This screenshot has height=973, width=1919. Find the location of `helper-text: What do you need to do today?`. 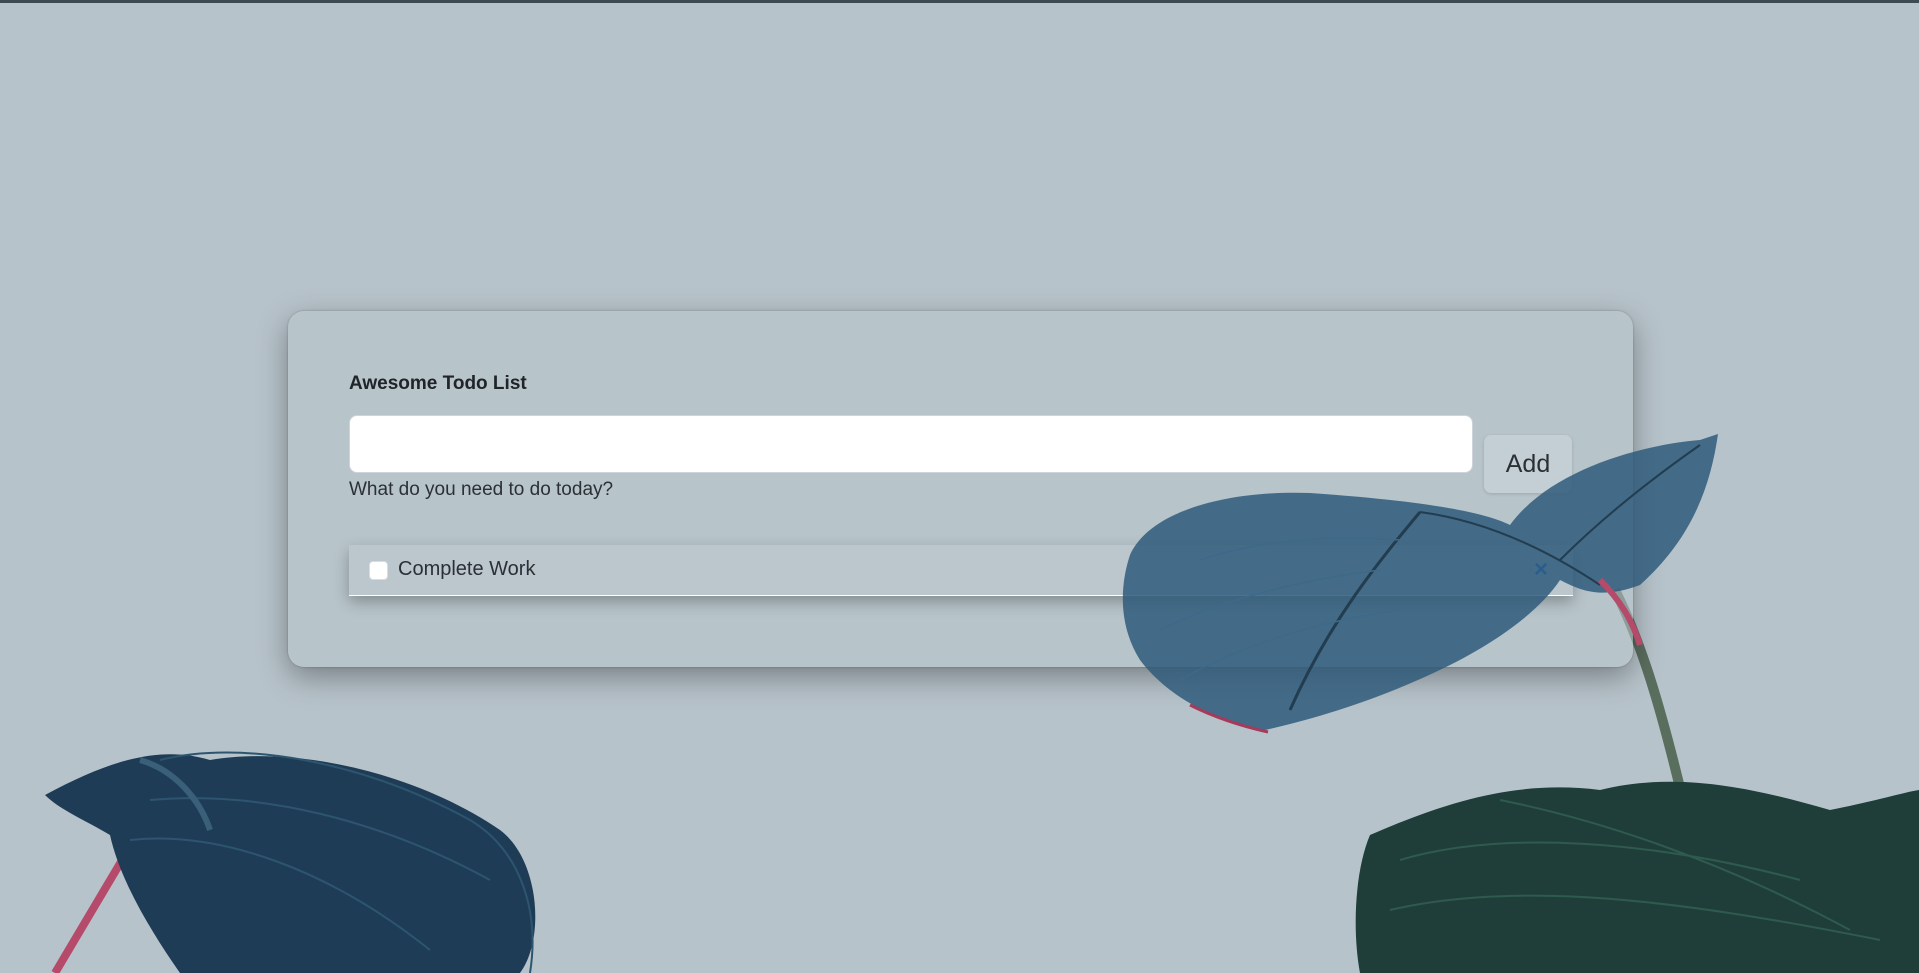

helper-text: What do you need to do today? is located at coordinates (481, 489).